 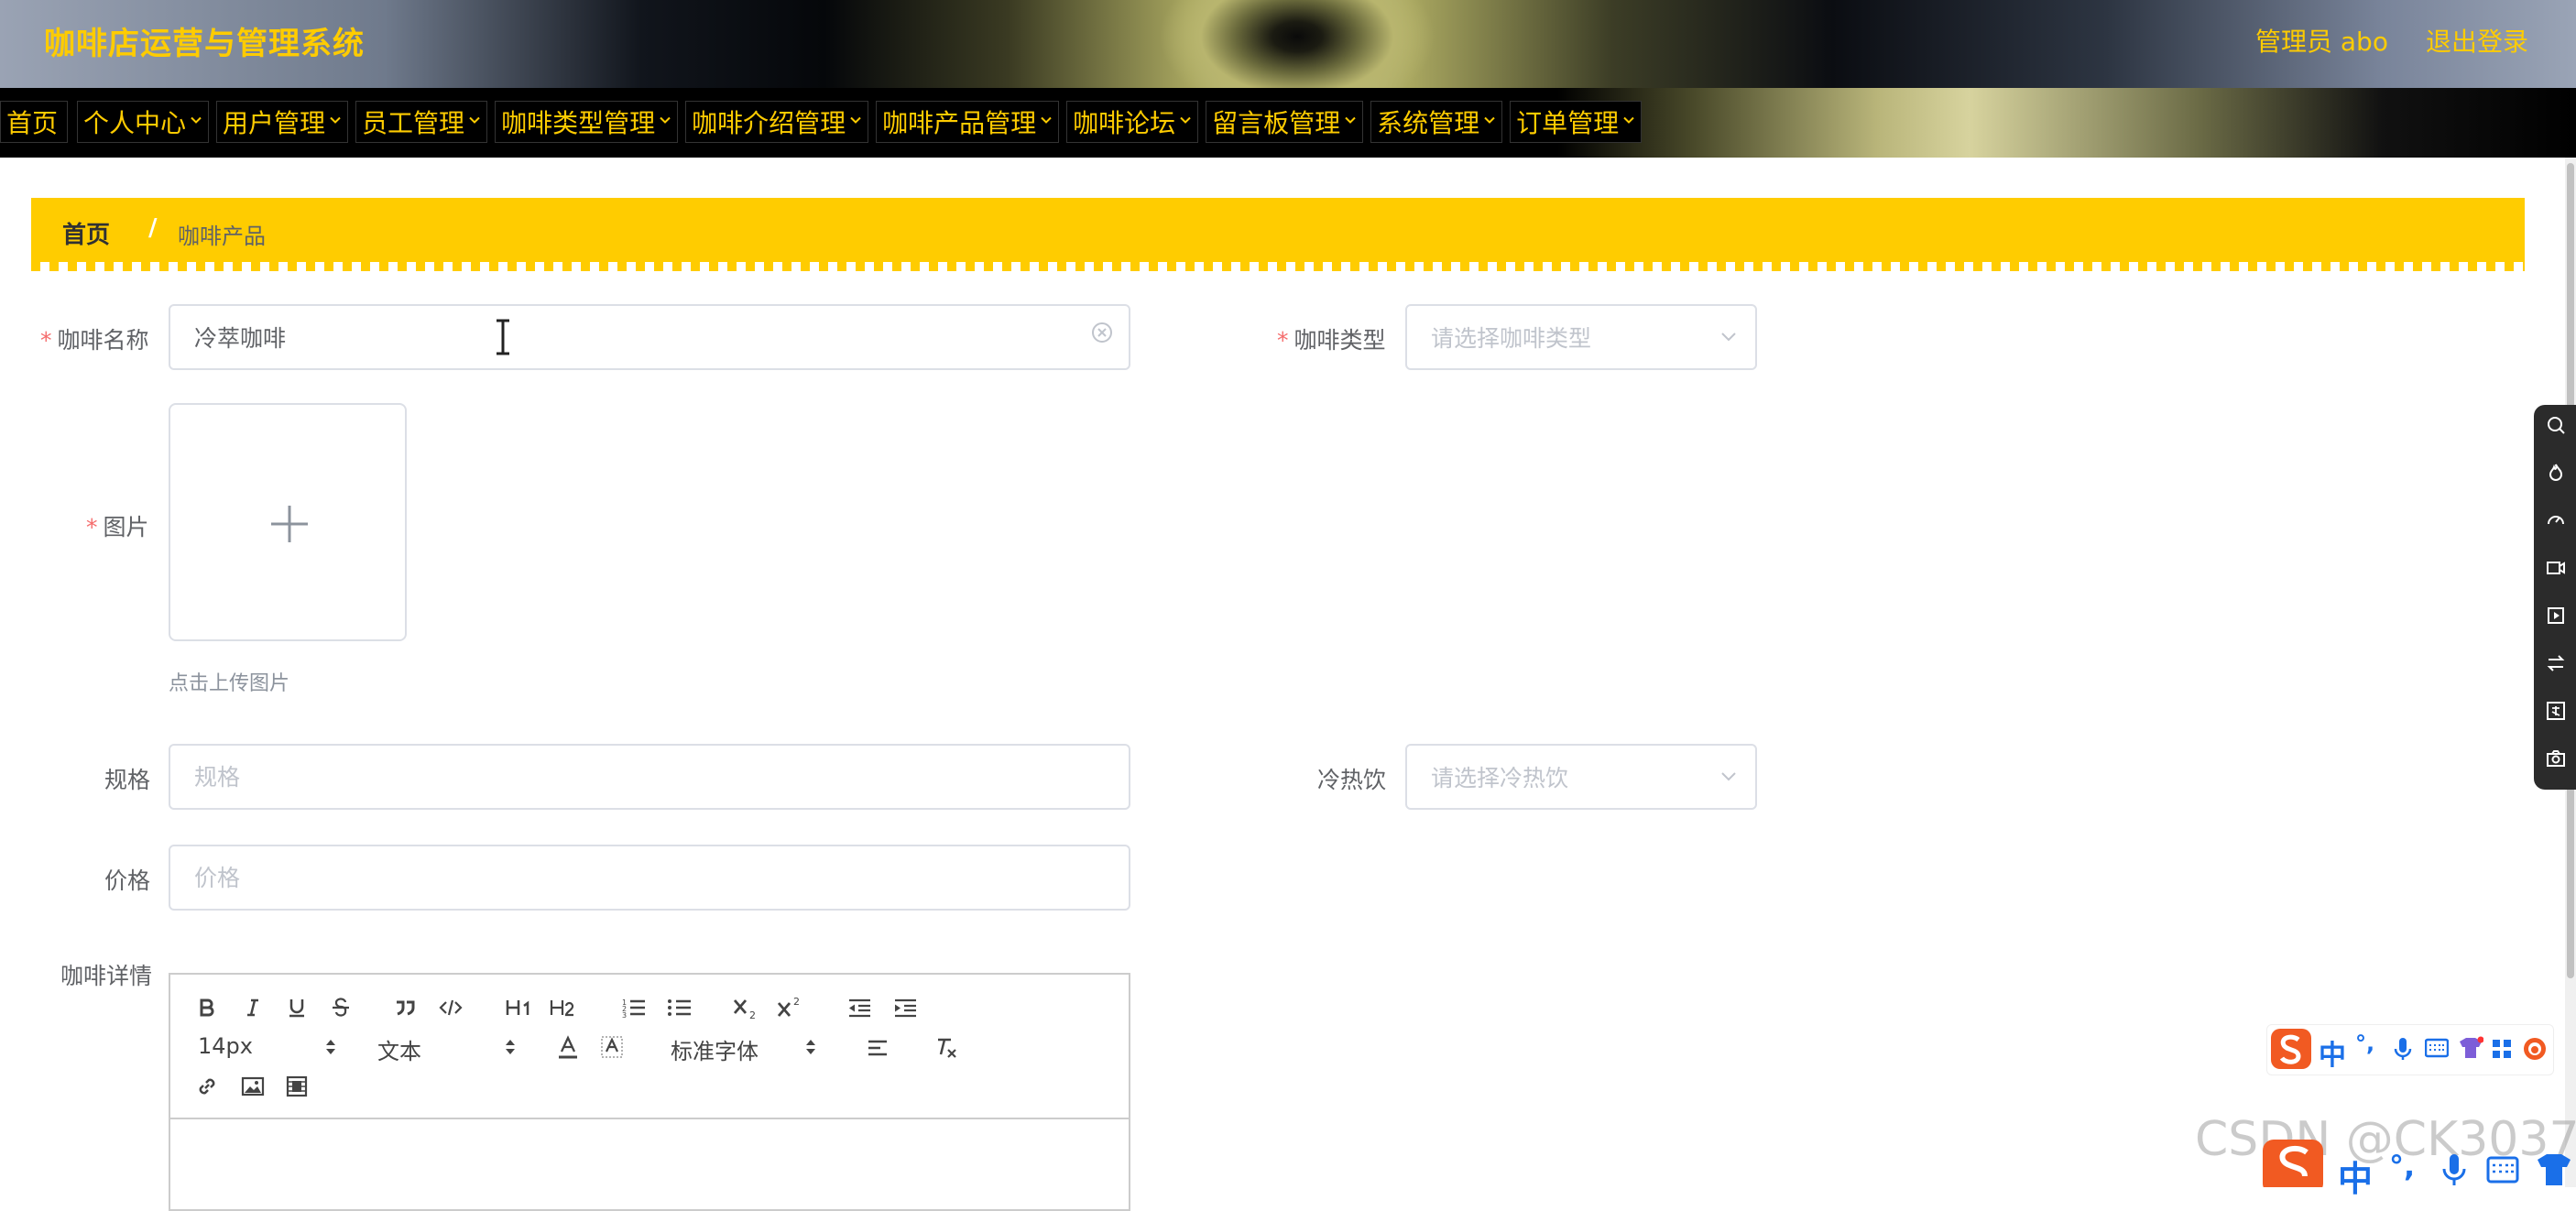 I want to click on swap-icon, so click(x=2556, y=663).